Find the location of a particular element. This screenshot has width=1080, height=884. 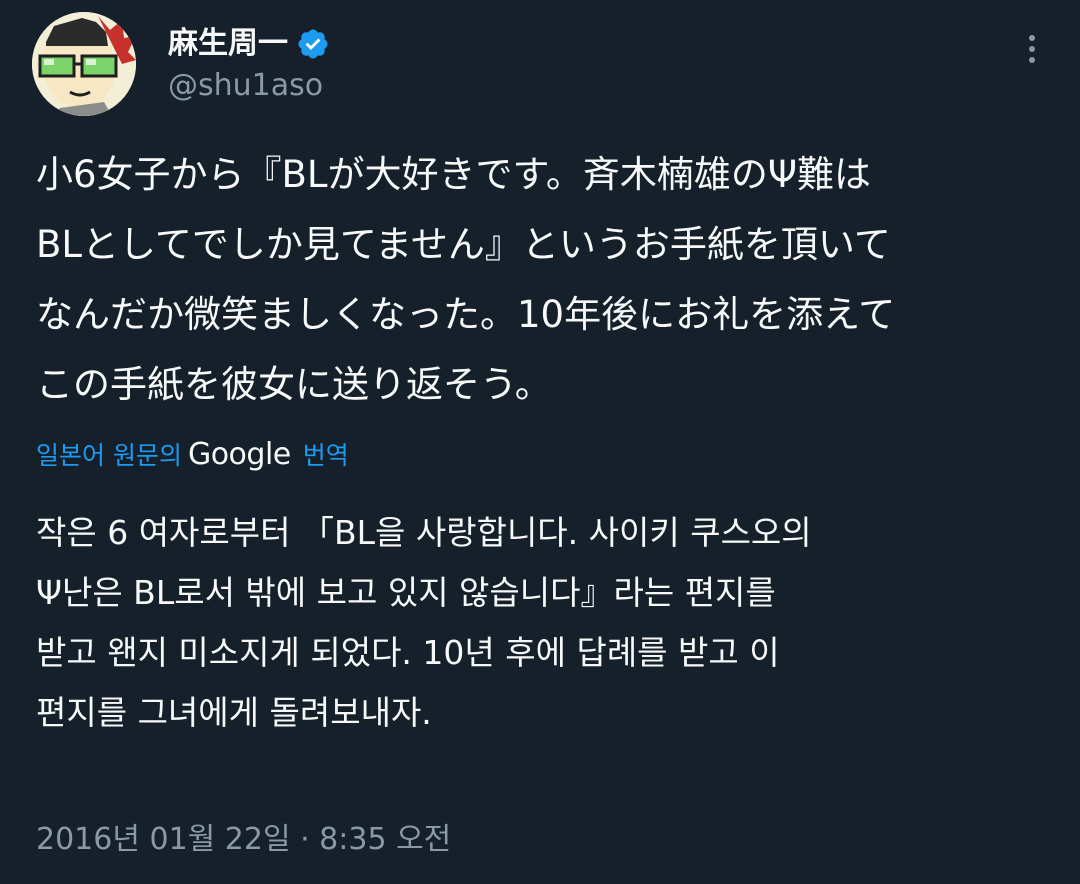

tweet-text-line: この手紙を彼女に送り返そう。 is located at coordinates (294, 384).